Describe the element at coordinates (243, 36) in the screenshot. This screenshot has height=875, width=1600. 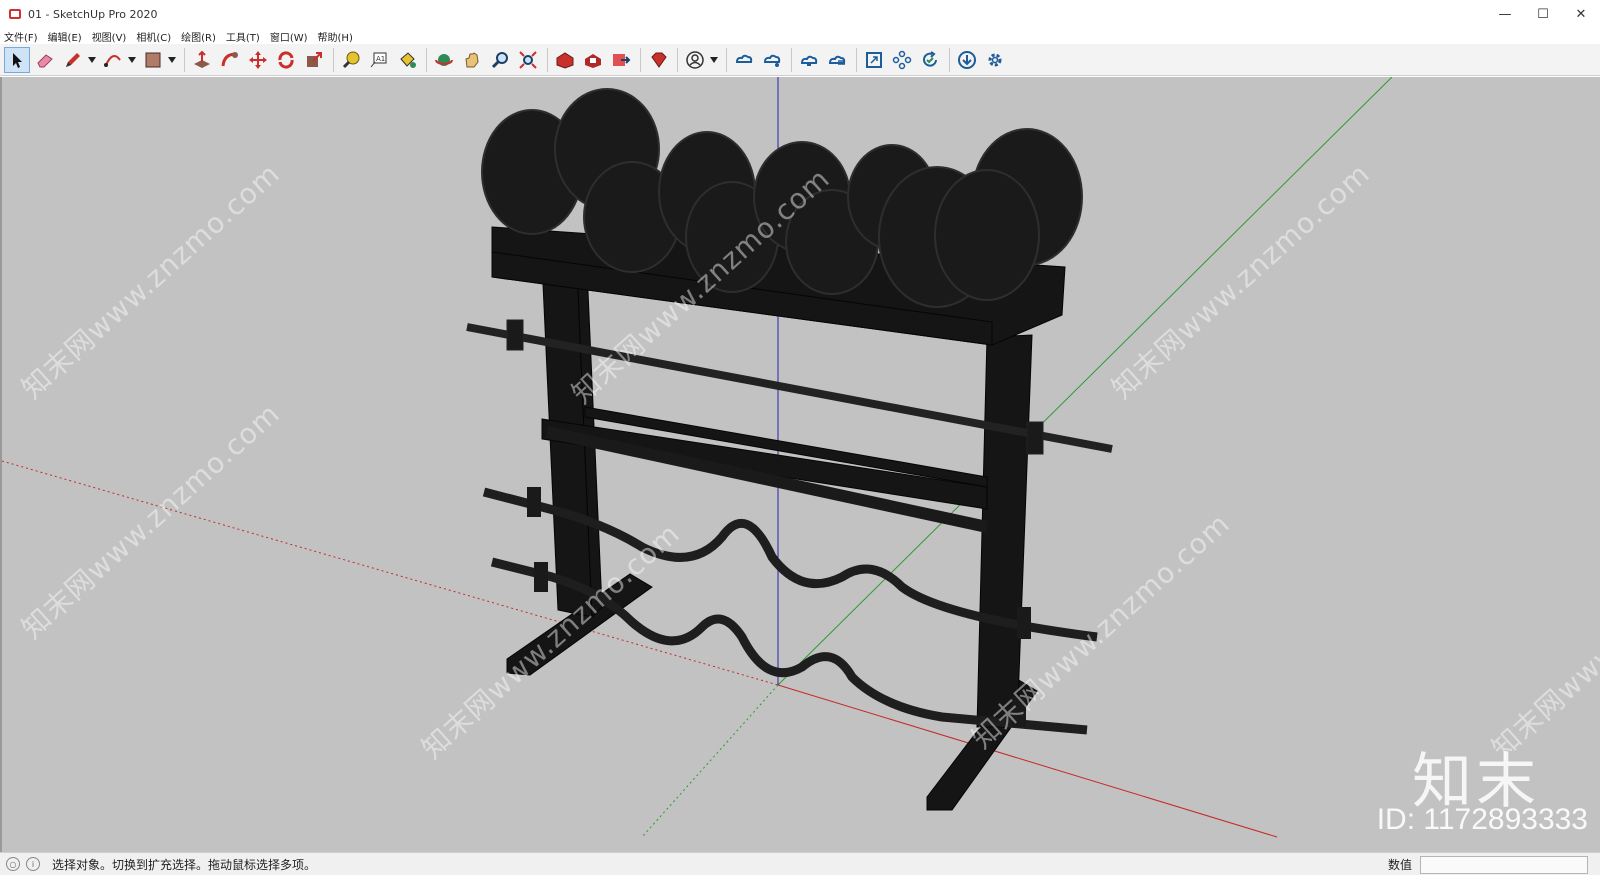
I see `menu-tools: 工具(T)` at that location.